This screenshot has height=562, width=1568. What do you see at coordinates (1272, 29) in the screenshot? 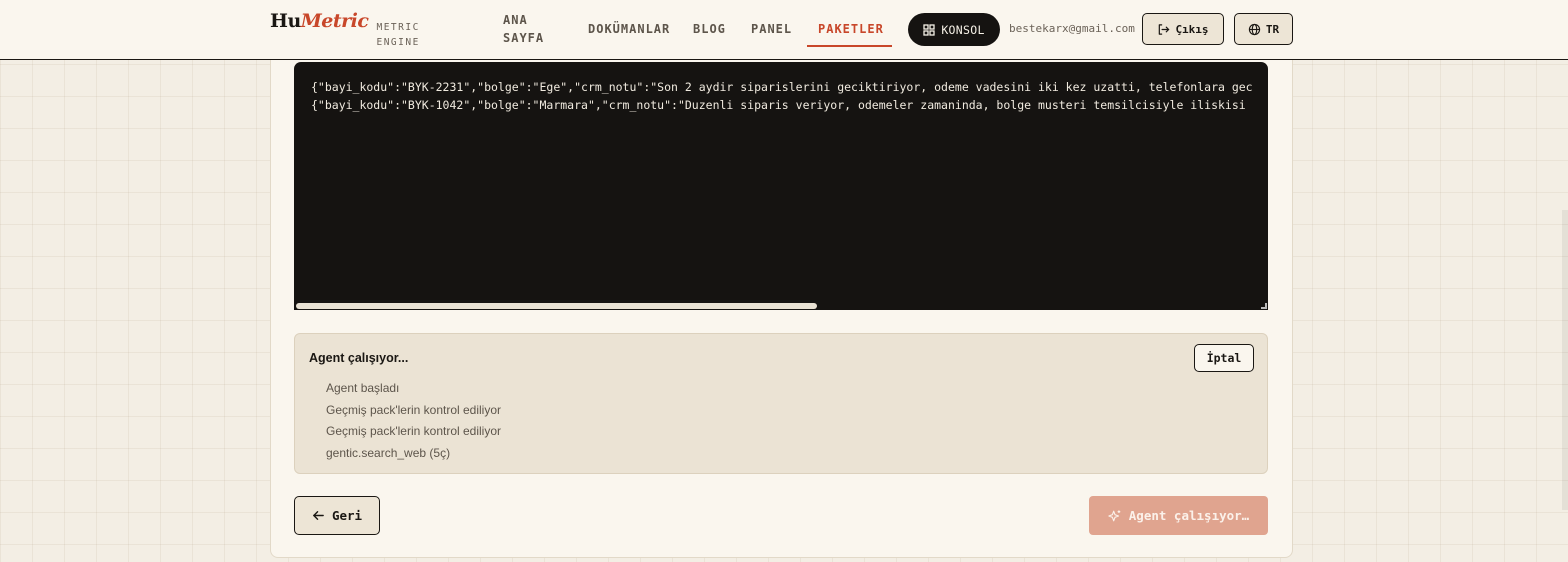
I see `language-label: TR` at bounding box center [1272, 29].